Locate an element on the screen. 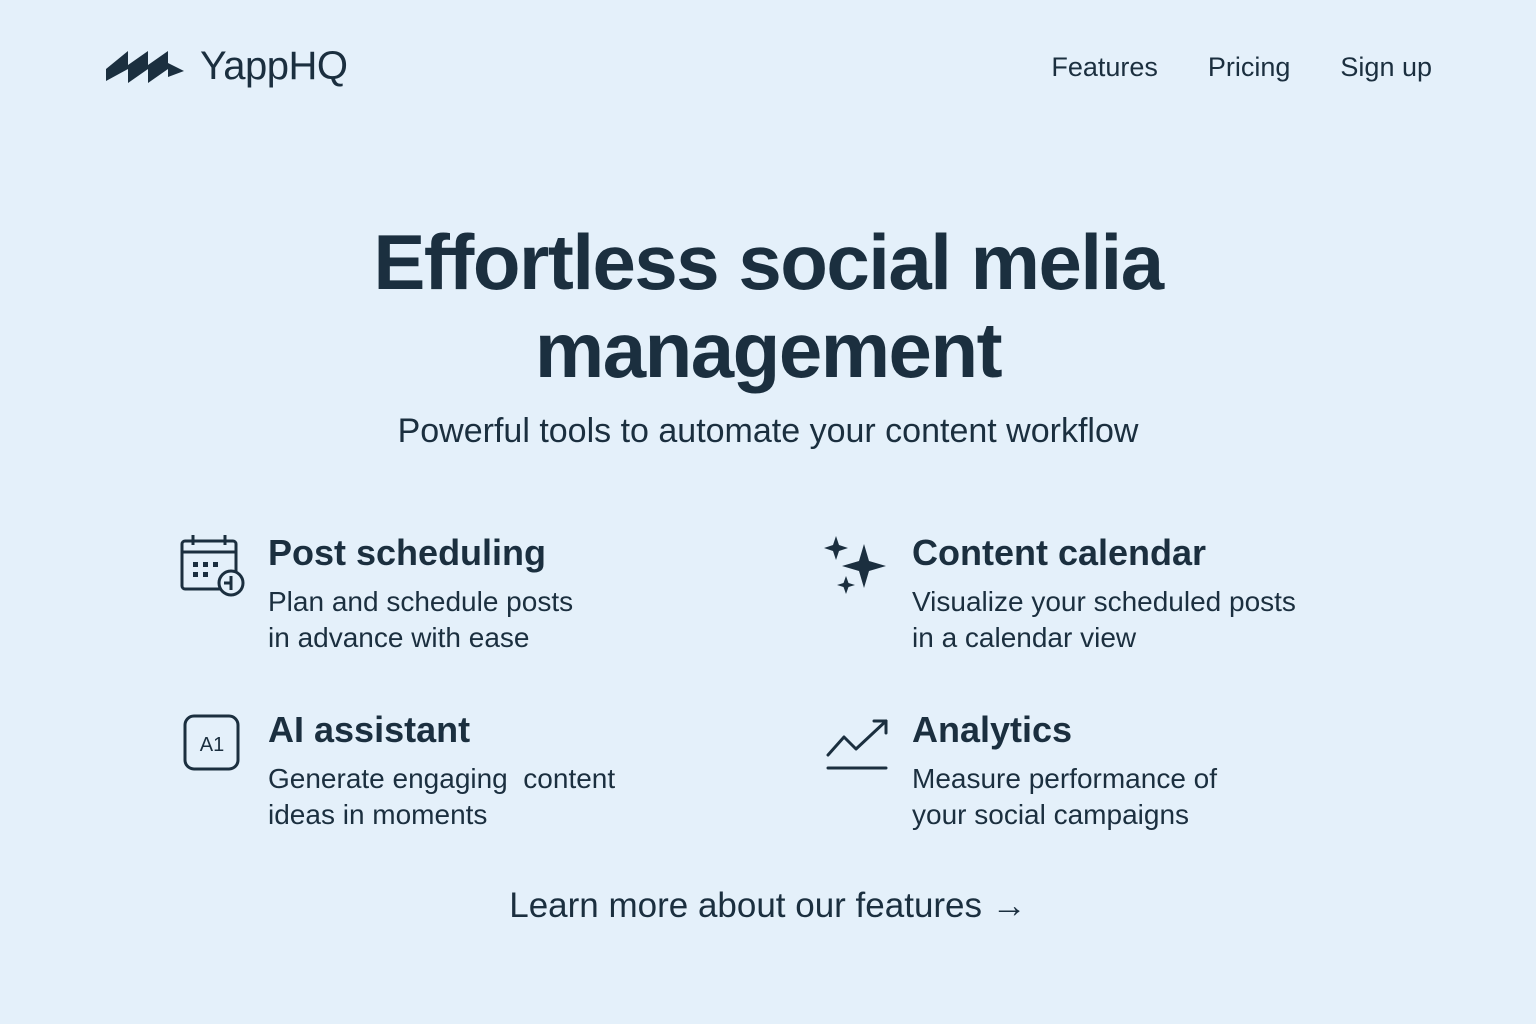 The image size is (1536, 1024). feature-desc-line2: your social campaigns is located at coordinates (1051, 814).